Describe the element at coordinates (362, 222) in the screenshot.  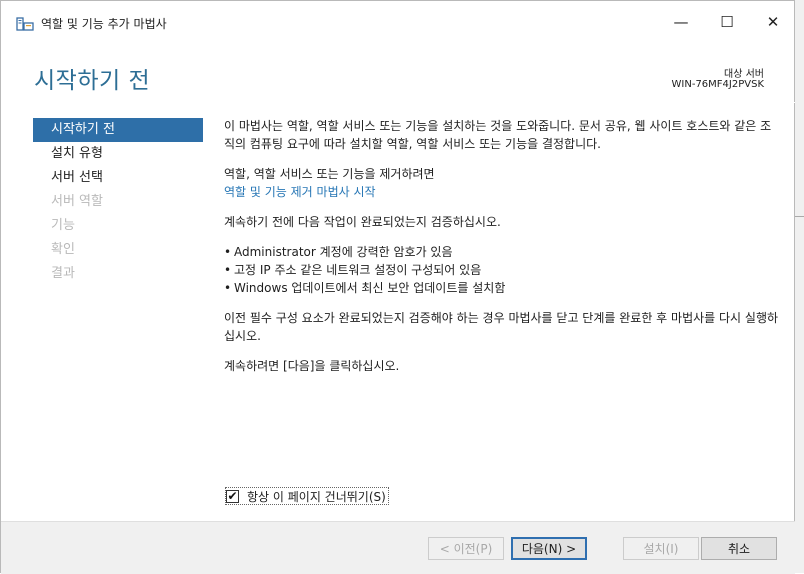
I see `verify-text: 계속하기 전에 다음 작업이 완료되었는지 검증하십시오.` at that location.